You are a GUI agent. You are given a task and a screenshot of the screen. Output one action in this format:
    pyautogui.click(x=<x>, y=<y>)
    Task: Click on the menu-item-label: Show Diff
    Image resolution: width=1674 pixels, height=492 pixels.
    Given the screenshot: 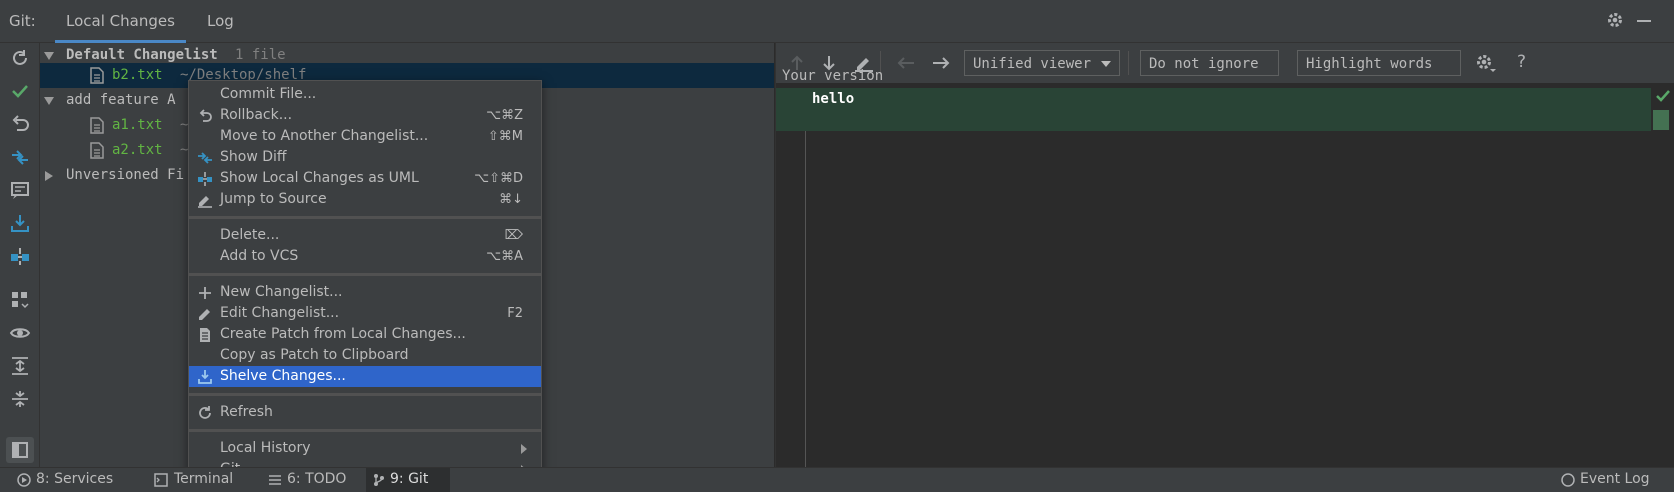 What is the action you would take?
    pyautogui.click(x=253, y=157)
    